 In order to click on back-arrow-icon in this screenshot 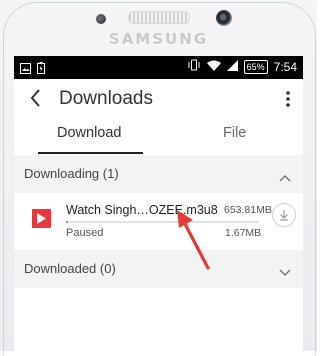, I will do `click(35, 98)`.